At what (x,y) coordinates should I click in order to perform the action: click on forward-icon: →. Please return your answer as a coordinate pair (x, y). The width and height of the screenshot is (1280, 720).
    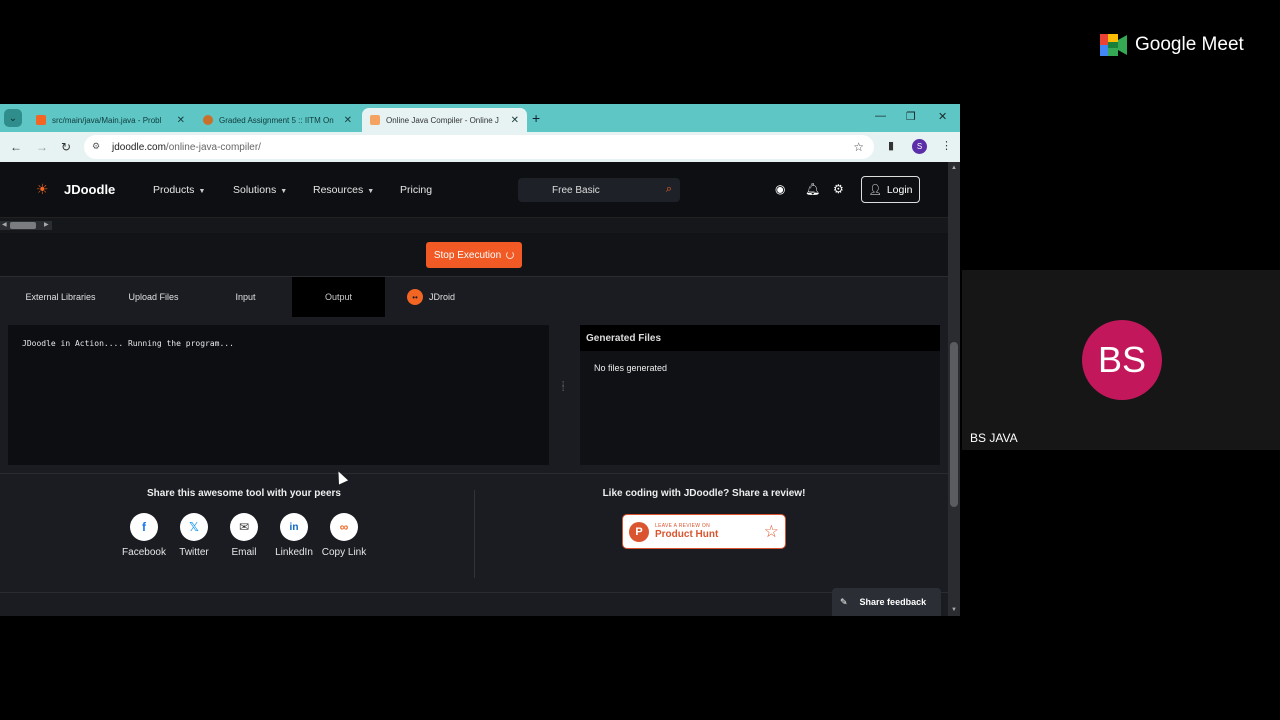
    Looking at the image, I should click on (42, 147).